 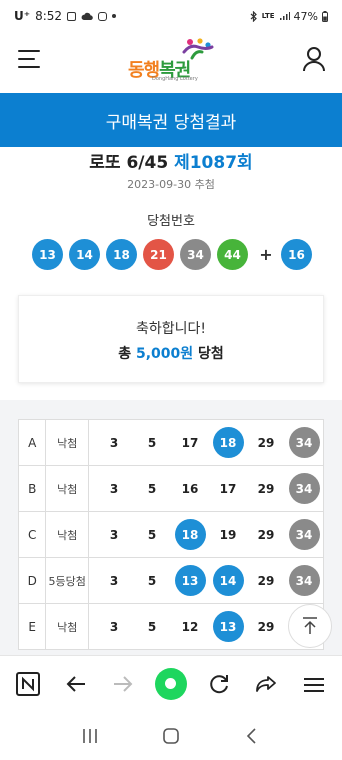 I want to click on network-type: LTE, so click(x=268, y=16).